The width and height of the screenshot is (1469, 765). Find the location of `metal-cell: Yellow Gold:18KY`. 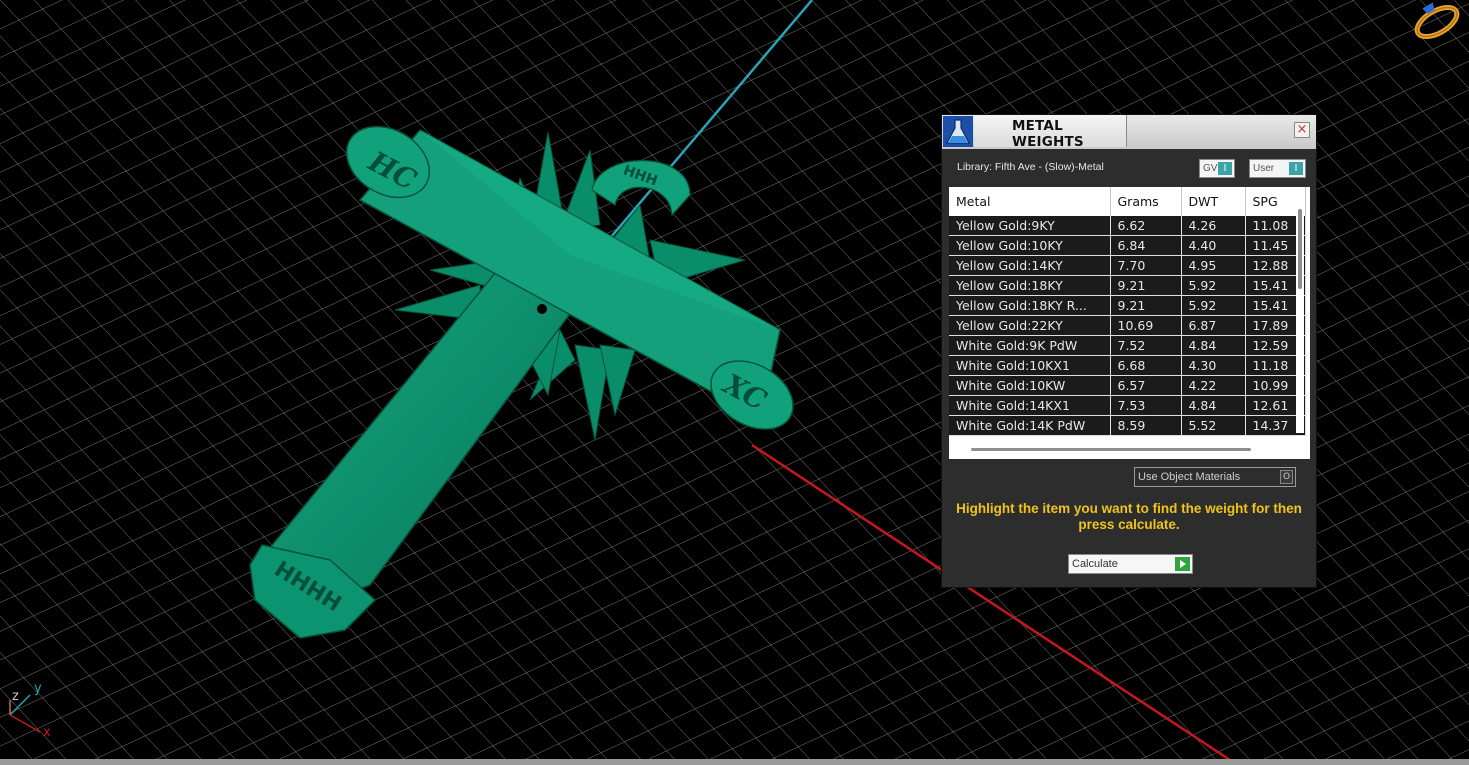

metal-cell: Yellow Gold:18KY is located at coordinates (1030, 285).